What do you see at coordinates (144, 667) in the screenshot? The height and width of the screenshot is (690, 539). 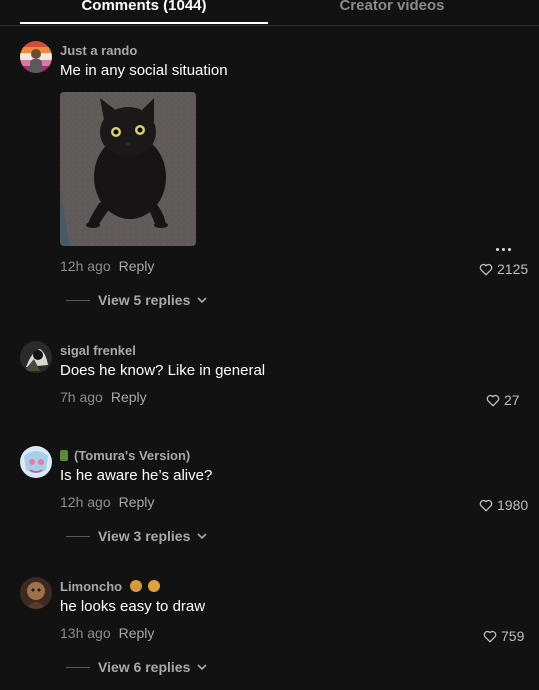 I see `view-replies-label: View 6 replies` at bounding box center [144, 667].